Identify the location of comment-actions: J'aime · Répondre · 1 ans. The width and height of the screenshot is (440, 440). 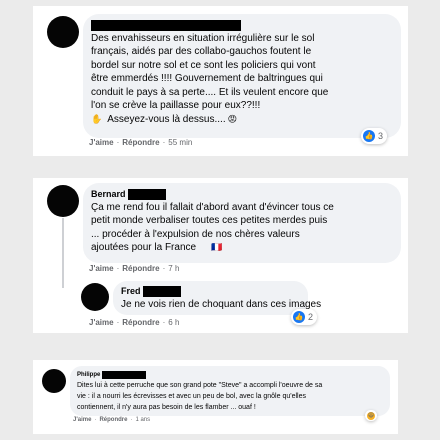
(112, 420).